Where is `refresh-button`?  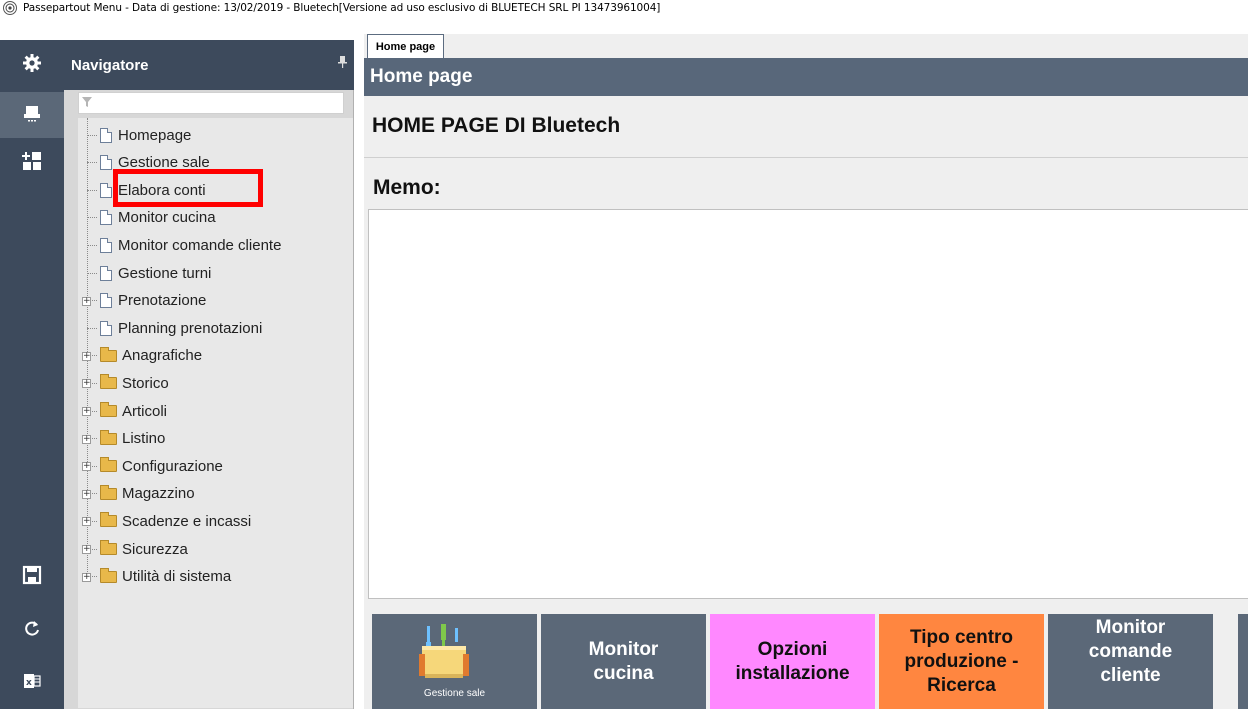
refresh-button is located at coordinates (32, 631).